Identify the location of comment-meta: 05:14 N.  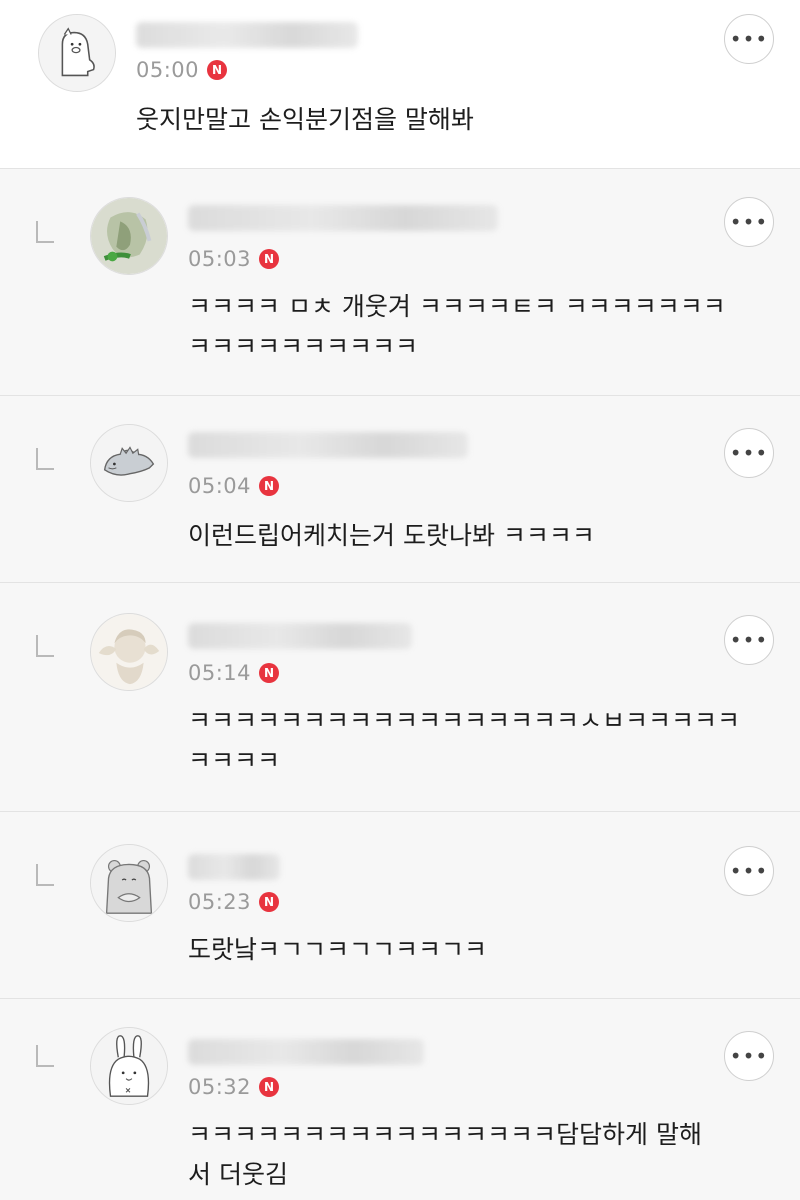
(234, 673).